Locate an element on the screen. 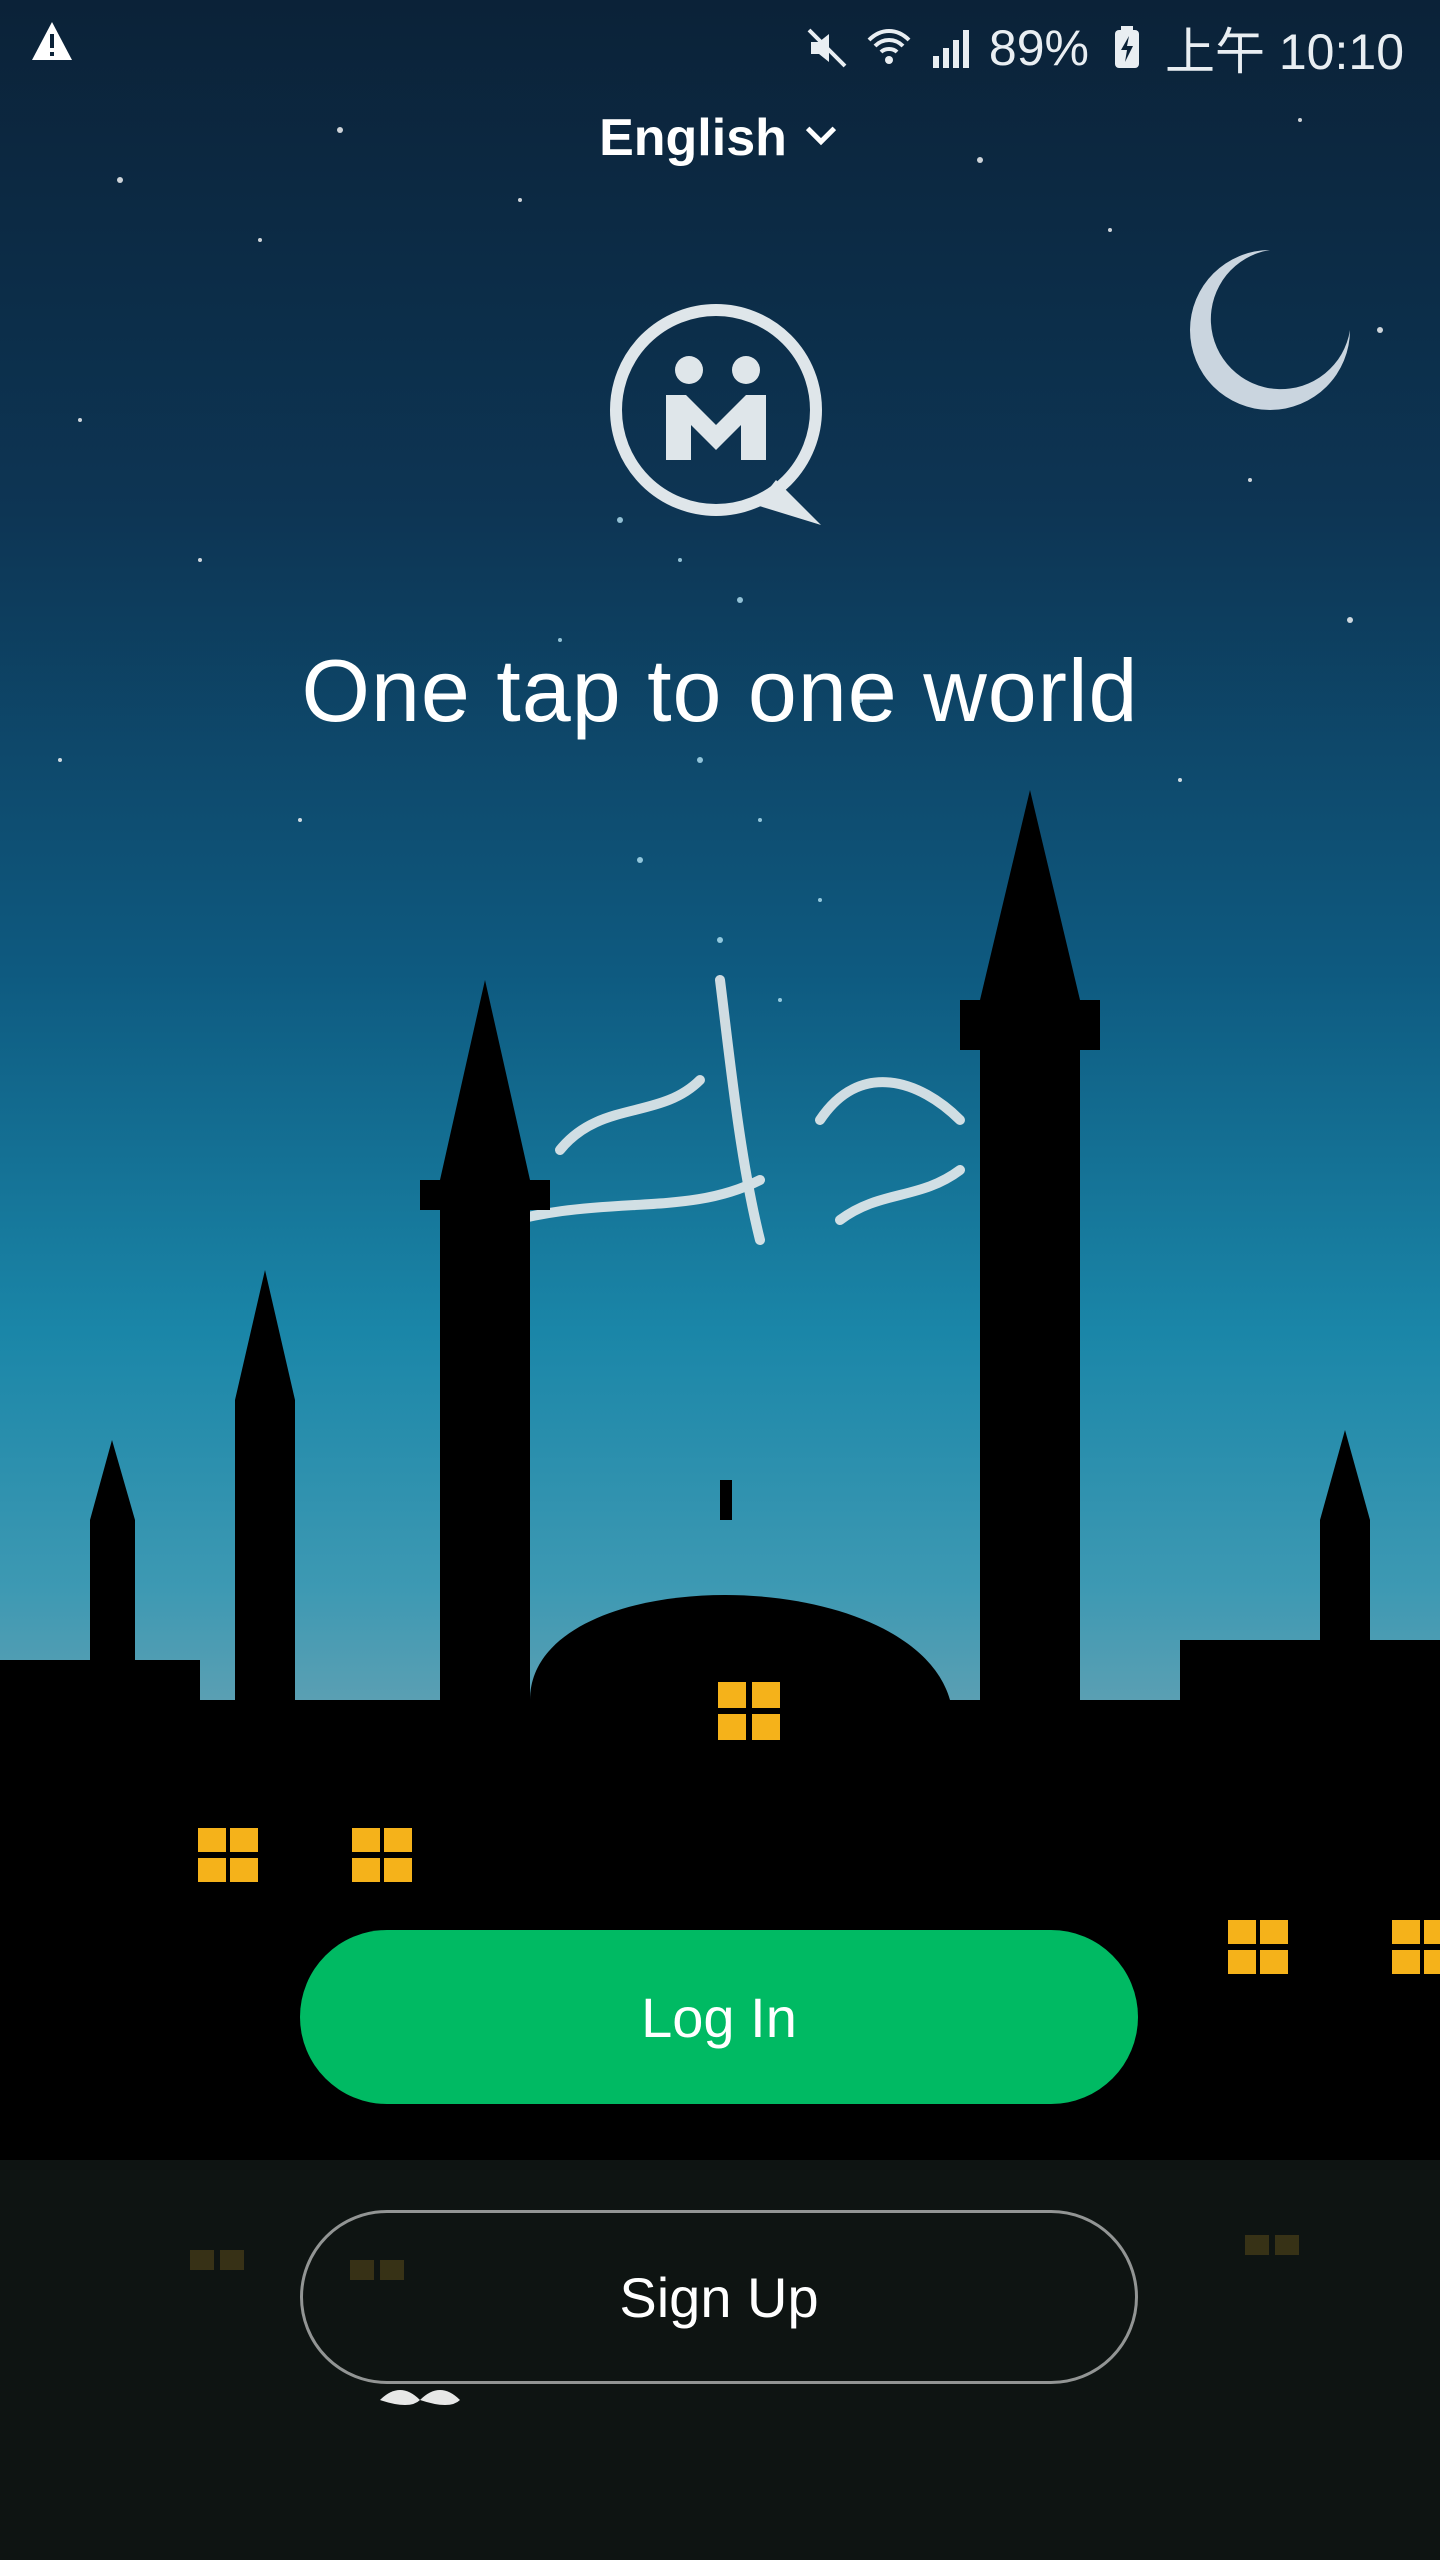 The width and height of the screenshot is (1440, 2560). signup-button: Sign Up is located at coordinates (719, 2297).